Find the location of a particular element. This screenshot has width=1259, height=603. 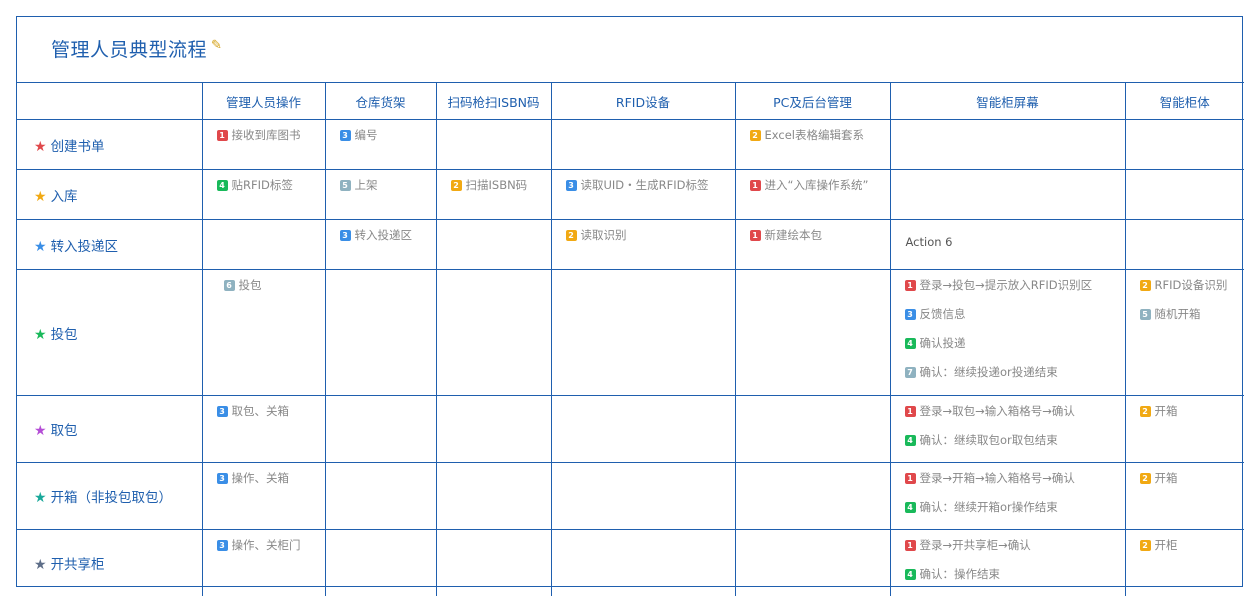

step-item: 1 登录→投包→提示放入RFID识别区 is located at coordinates (1014, 285).